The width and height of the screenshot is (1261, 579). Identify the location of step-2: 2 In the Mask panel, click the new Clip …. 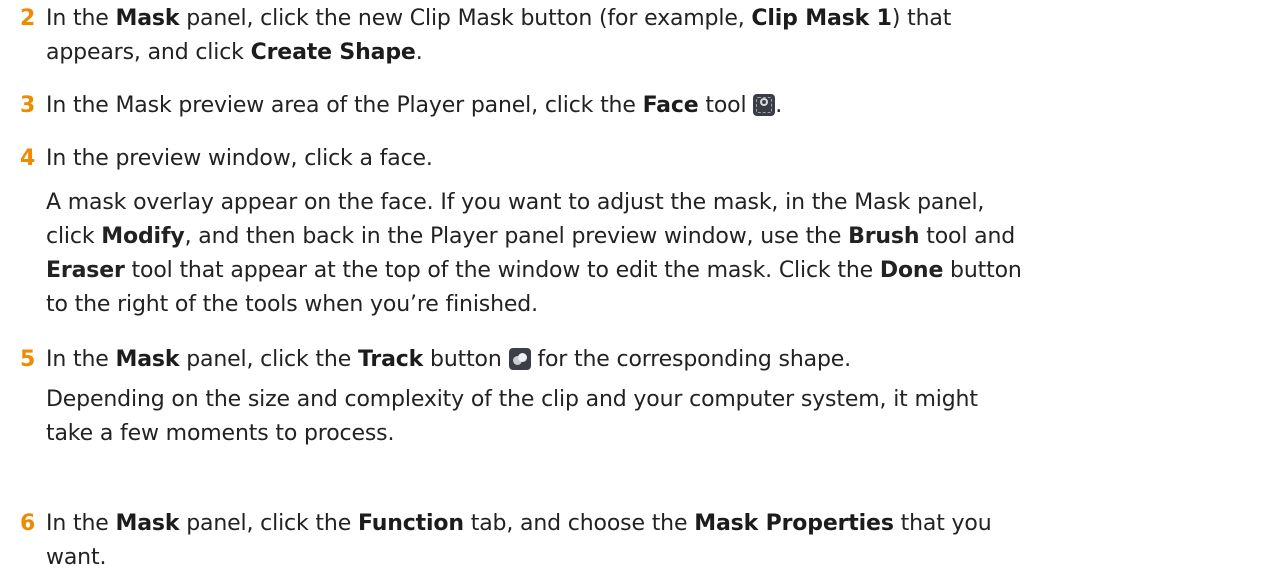
(630, 36).